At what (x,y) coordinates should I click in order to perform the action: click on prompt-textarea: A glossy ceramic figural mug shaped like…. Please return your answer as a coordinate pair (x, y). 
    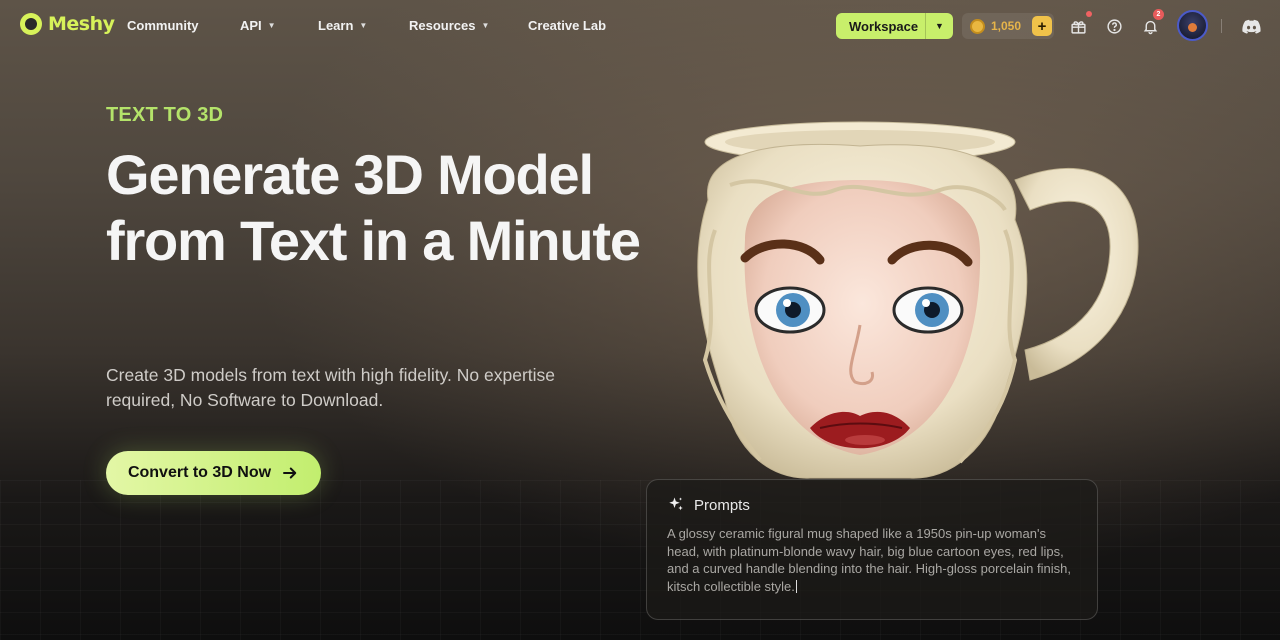
    Looking at the image, I should click on (872, 560).